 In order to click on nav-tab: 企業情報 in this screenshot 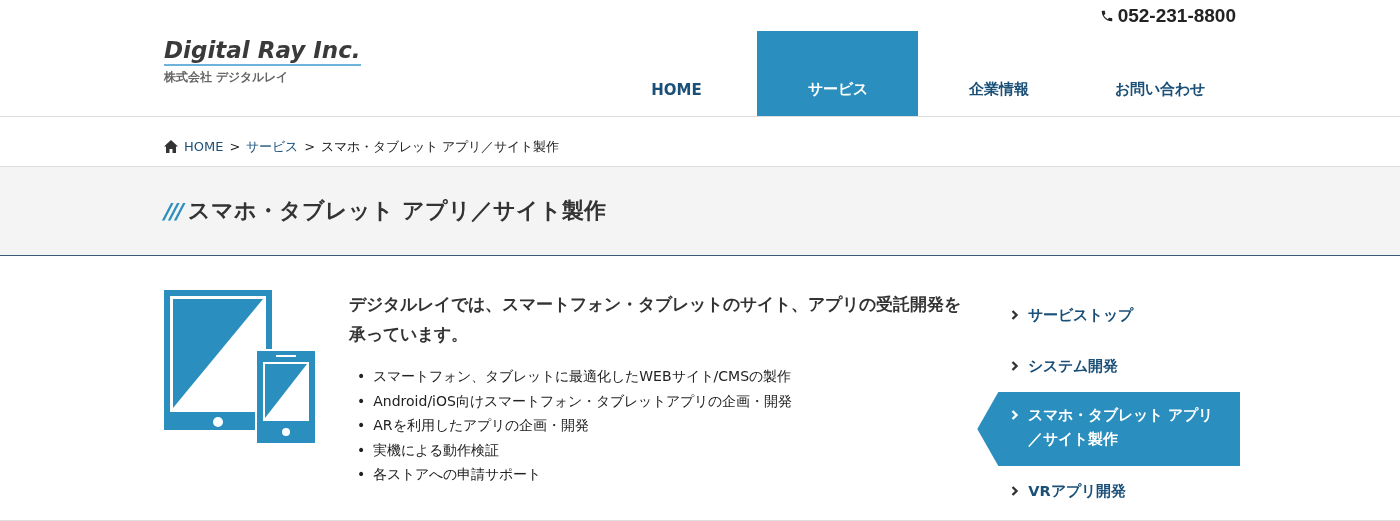, I will do `click(998, 73)`.